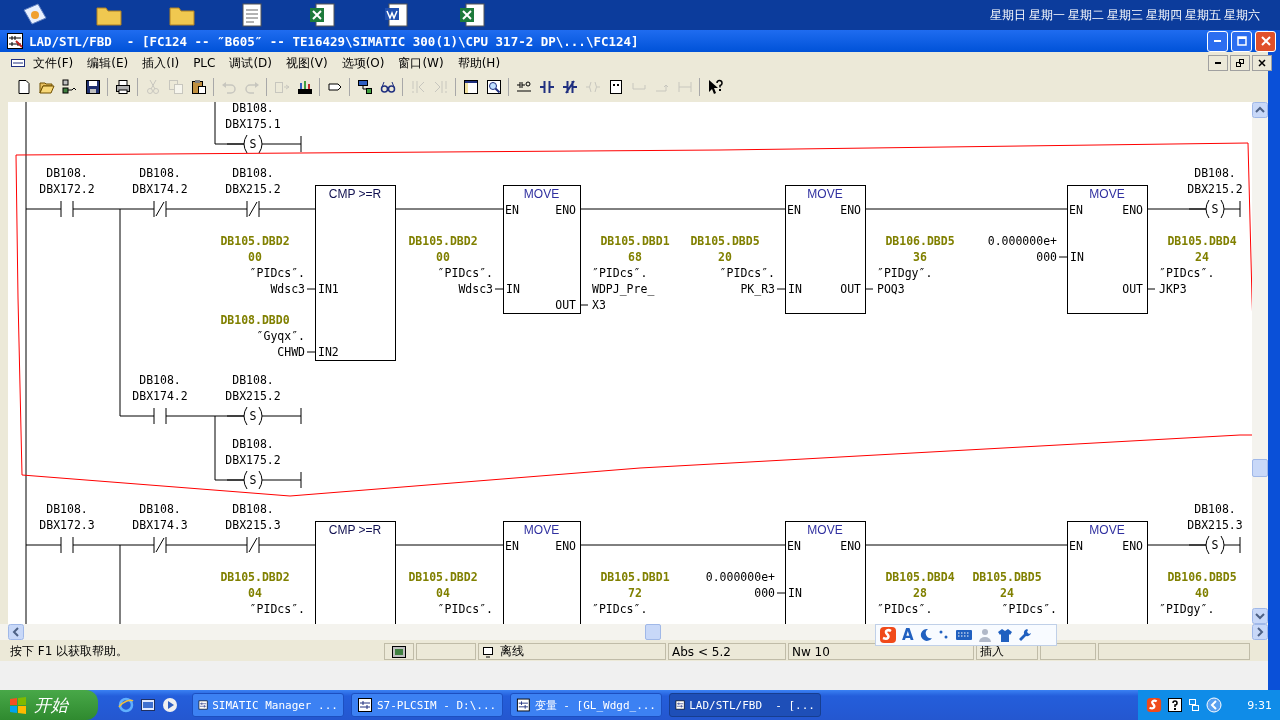 This screenshot has height=720, width=1280. What do you see at coordinates (1202, 241) in the screenshot?
I see `address-label: DB105.DBD4` at bounding box center [1202, 241].